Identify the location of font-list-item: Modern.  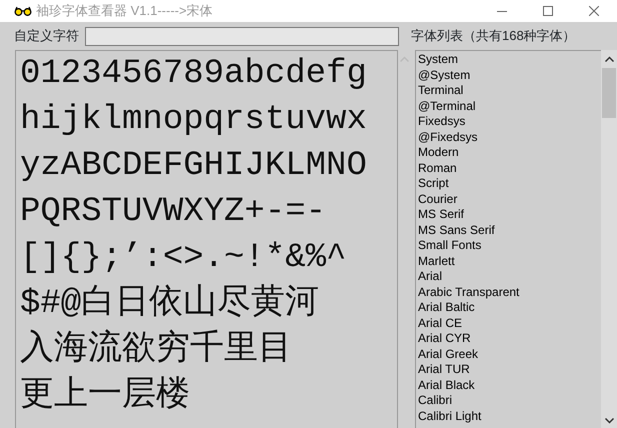
(509, 152).